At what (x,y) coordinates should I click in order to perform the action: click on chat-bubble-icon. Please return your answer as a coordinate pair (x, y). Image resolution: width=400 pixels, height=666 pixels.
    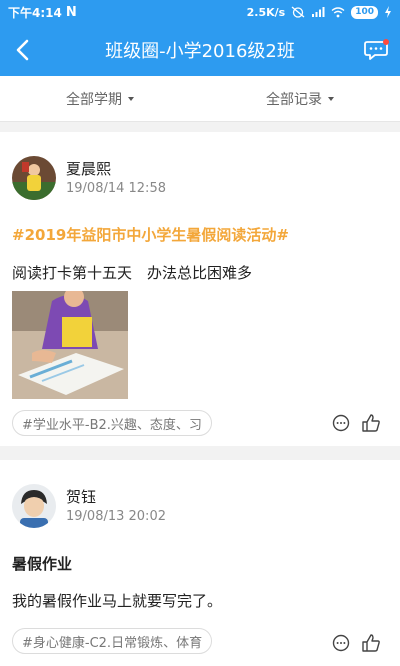
    Looking at the image, I should click on (376, 49).